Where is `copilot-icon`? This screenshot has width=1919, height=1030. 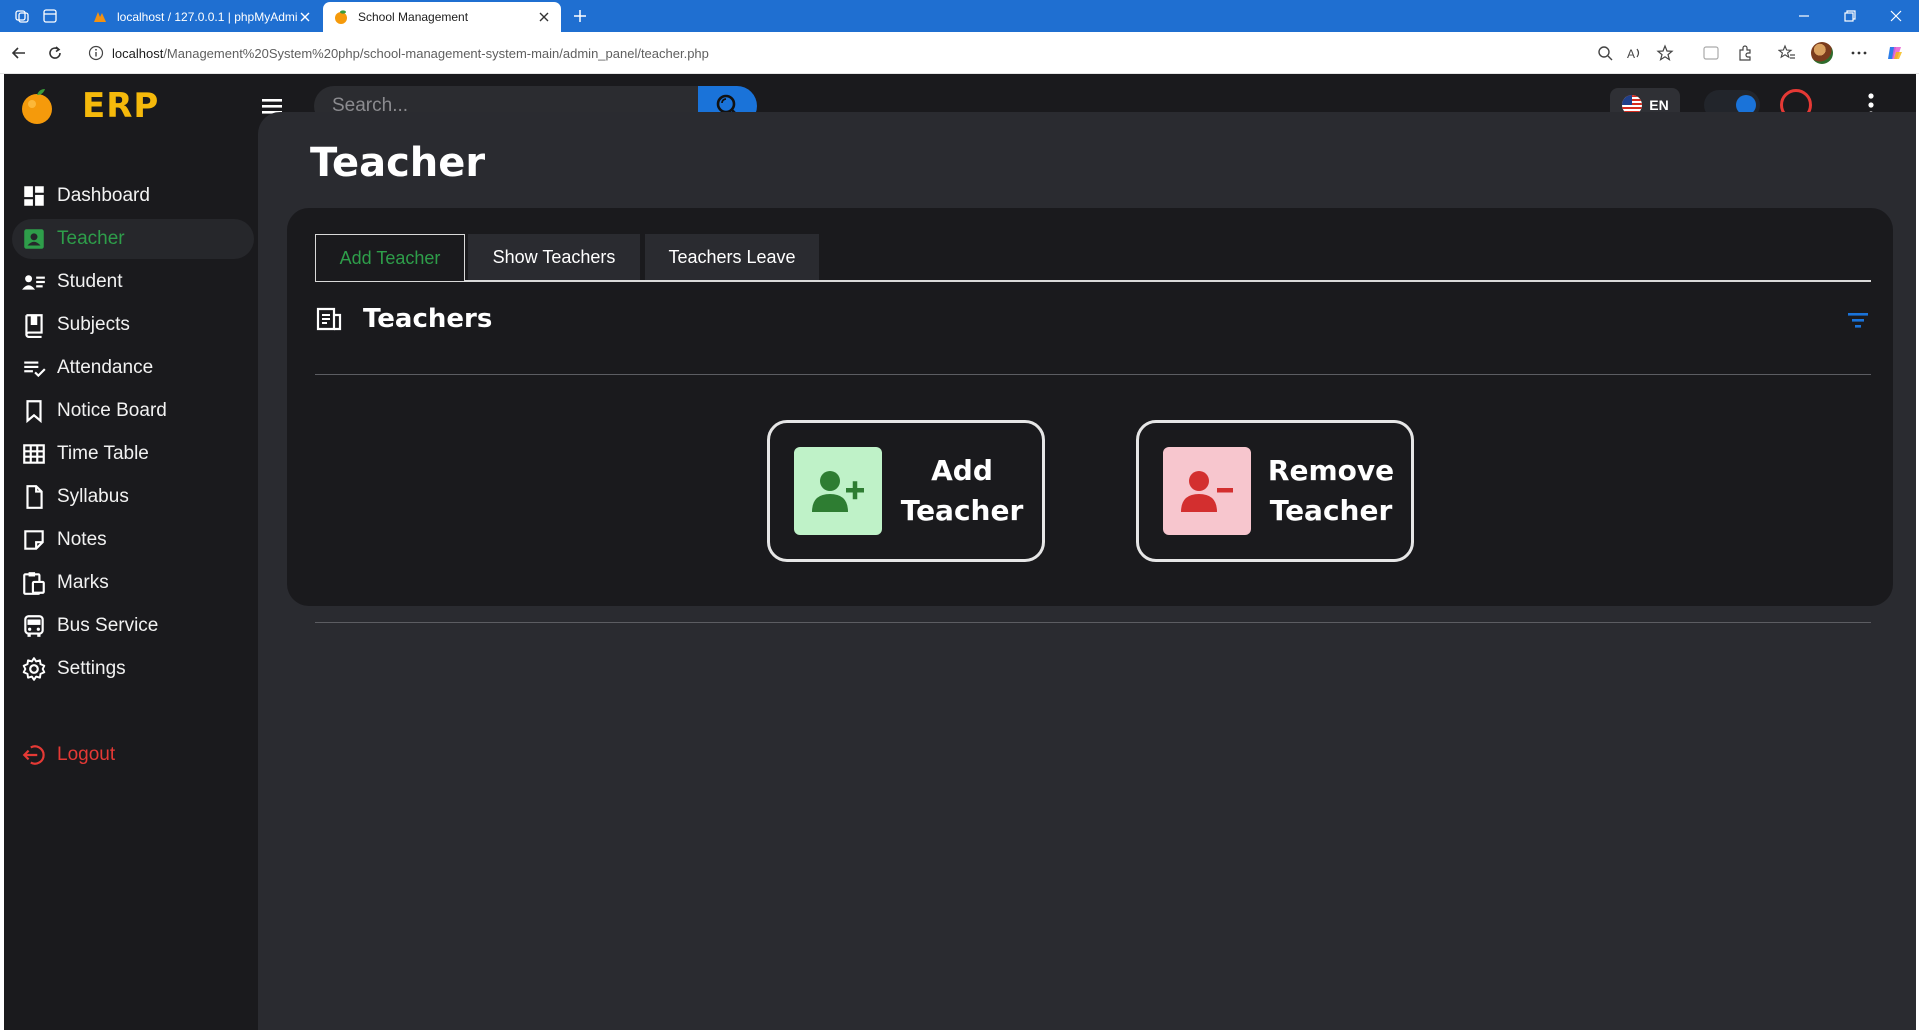 copilot-icon is located at coordinates (1895, 53).